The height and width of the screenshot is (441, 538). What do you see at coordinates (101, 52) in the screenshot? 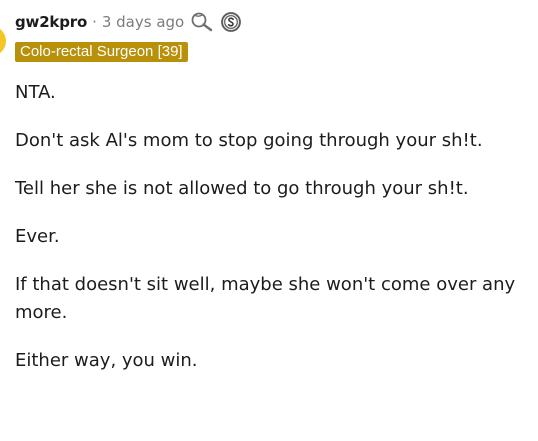
I see `user-flair: Colo-rectal Surgeon [39]` at bounding box center [101, 52].